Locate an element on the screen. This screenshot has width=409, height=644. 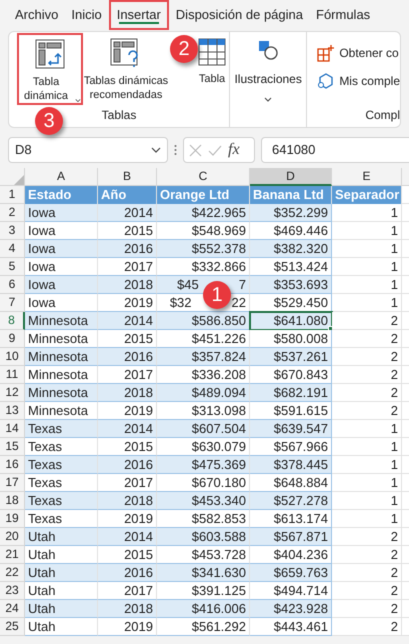
table-cell: $416.006 is located at coordinates (203, 609).